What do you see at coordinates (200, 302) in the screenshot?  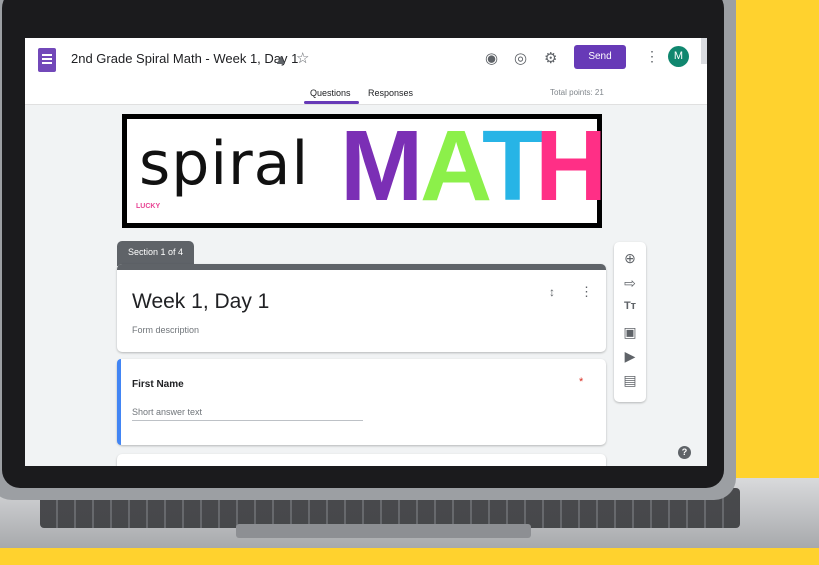 I see `section-title: Week 1, Day 1` at bounding box center [200, 302].